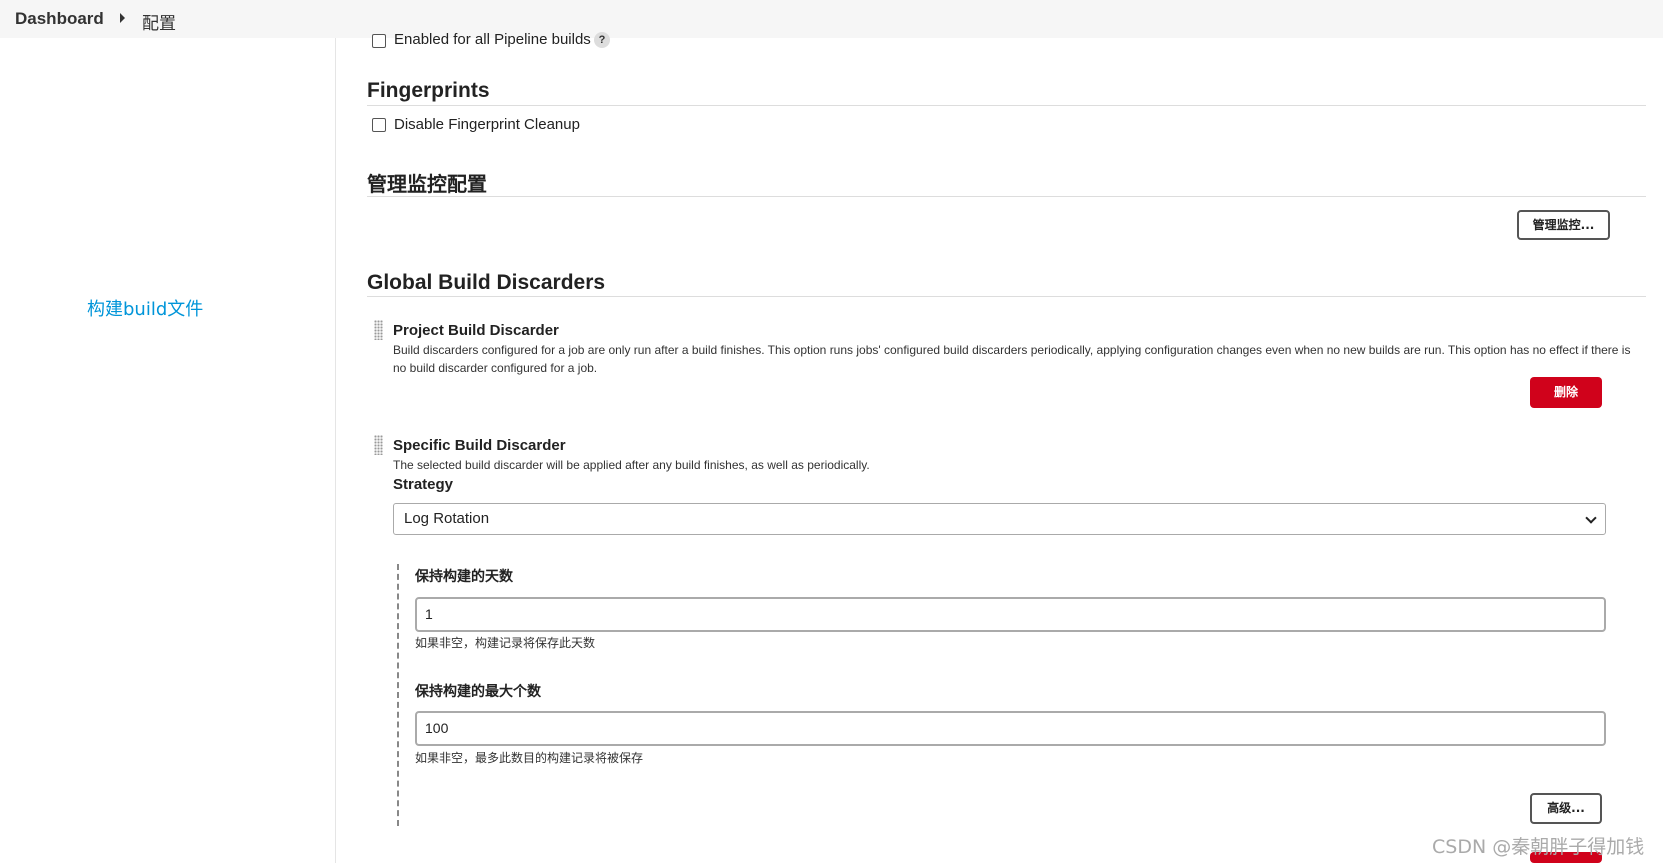  Describe the element at coordinates (398, 695) in the screenshot. I see `nested-config-divider` at that location.